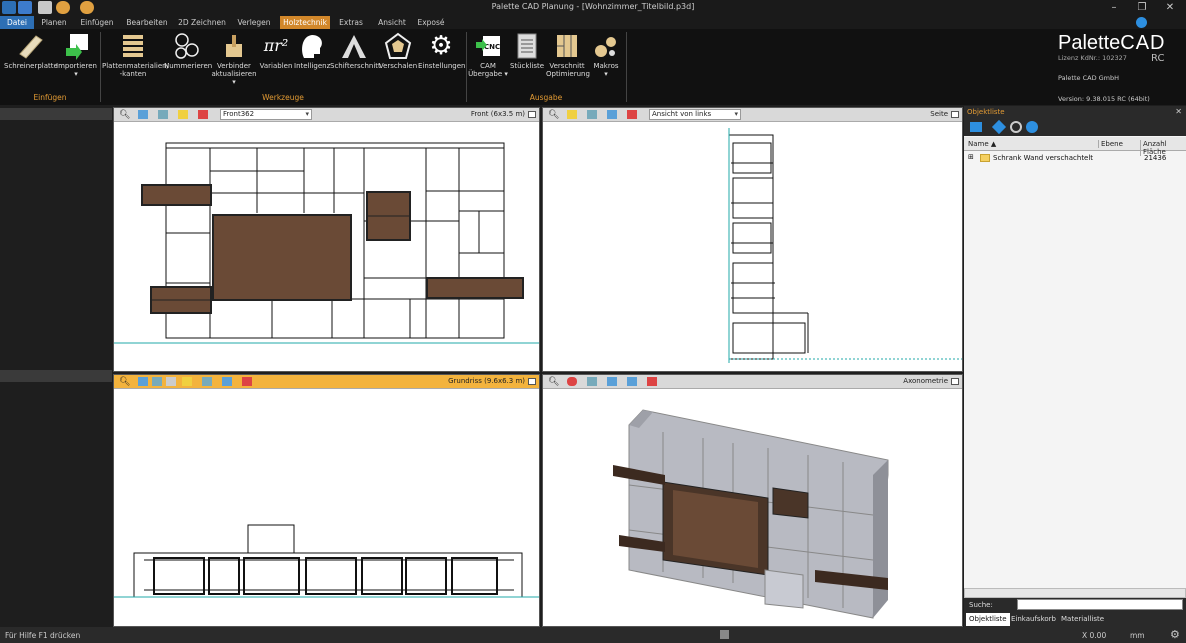 The height and width of the screenshot is (643, 1186). What do you see at coordinates (626, 67) in the screenshot?
I see `group-separator` at bounding box center [626, 67].